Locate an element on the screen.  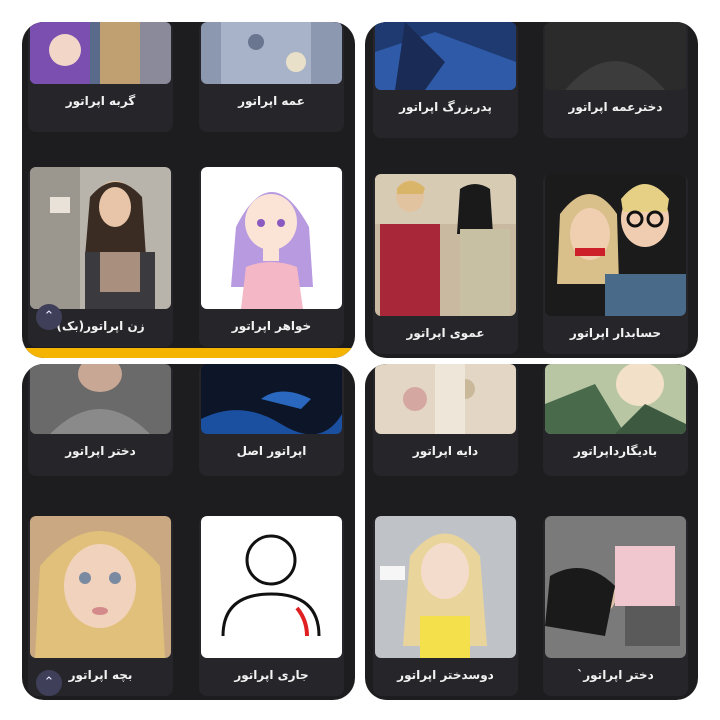
card-aunt-operator: عمه اپراتور is located at coordinates (271, 77).